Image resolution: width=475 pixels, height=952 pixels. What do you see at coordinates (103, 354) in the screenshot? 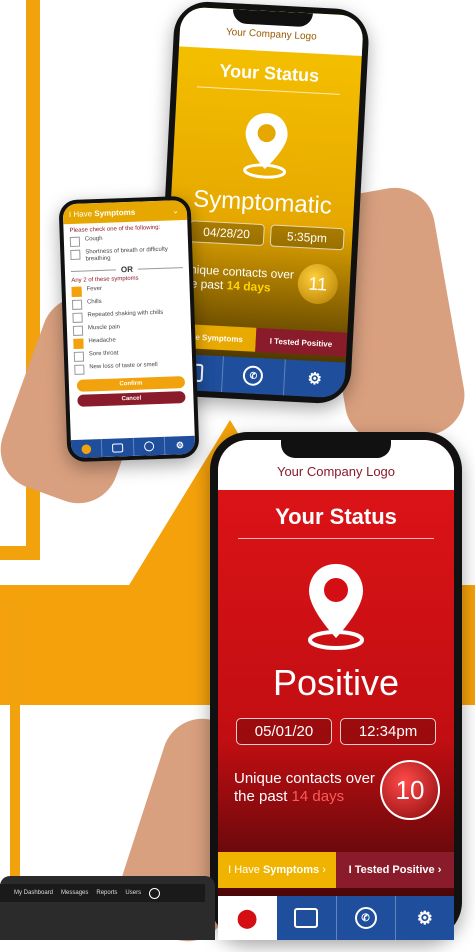
I see `symptom-label: Sore throat` at bounding box center [103, 354].